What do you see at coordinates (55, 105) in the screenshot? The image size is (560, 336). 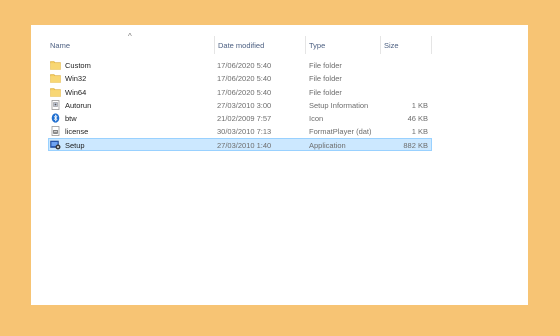 I see `setup-info-icon` at bounding box center [55, 105].